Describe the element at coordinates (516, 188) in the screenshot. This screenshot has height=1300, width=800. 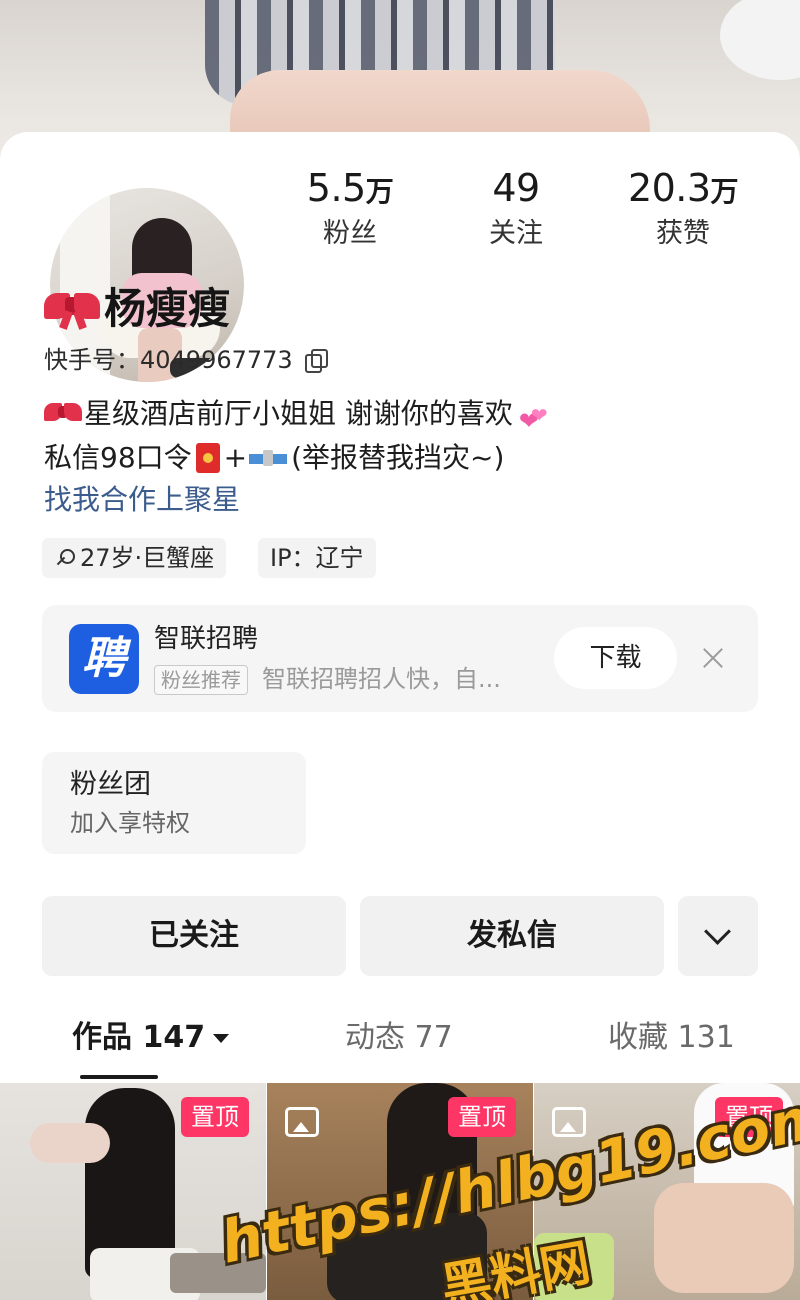
I see `stat-following-value: 49` at that location.